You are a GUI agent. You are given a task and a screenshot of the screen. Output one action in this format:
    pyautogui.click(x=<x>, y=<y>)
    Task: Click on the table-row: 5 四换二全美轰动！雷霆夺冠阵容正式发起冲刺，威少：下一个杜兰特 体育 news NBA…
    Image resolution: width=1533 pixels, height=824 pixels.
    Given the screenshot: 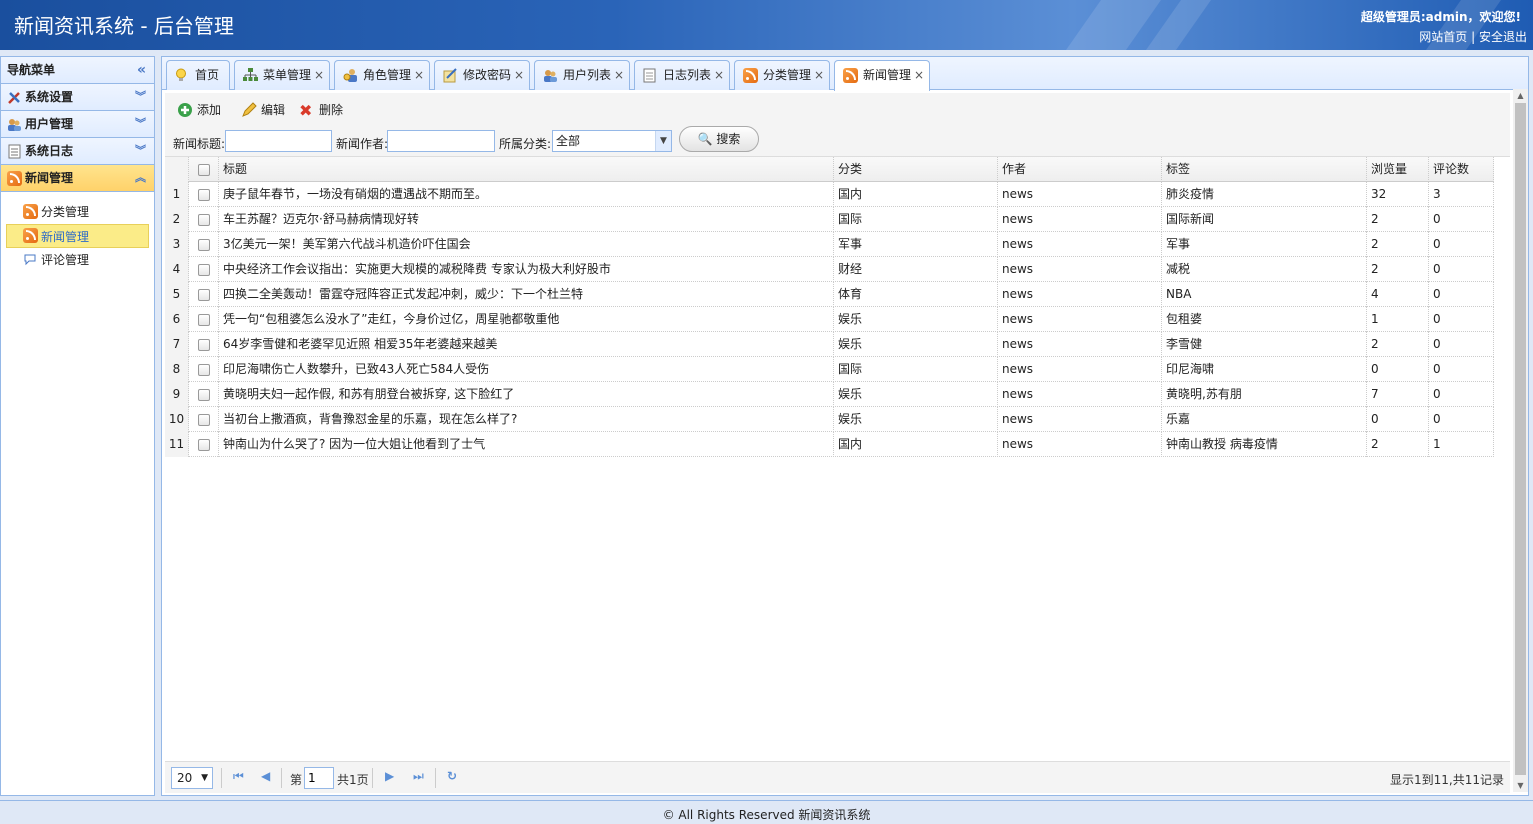 What is the action you would take?
    pyautogui.click(x=829, y=294)
    